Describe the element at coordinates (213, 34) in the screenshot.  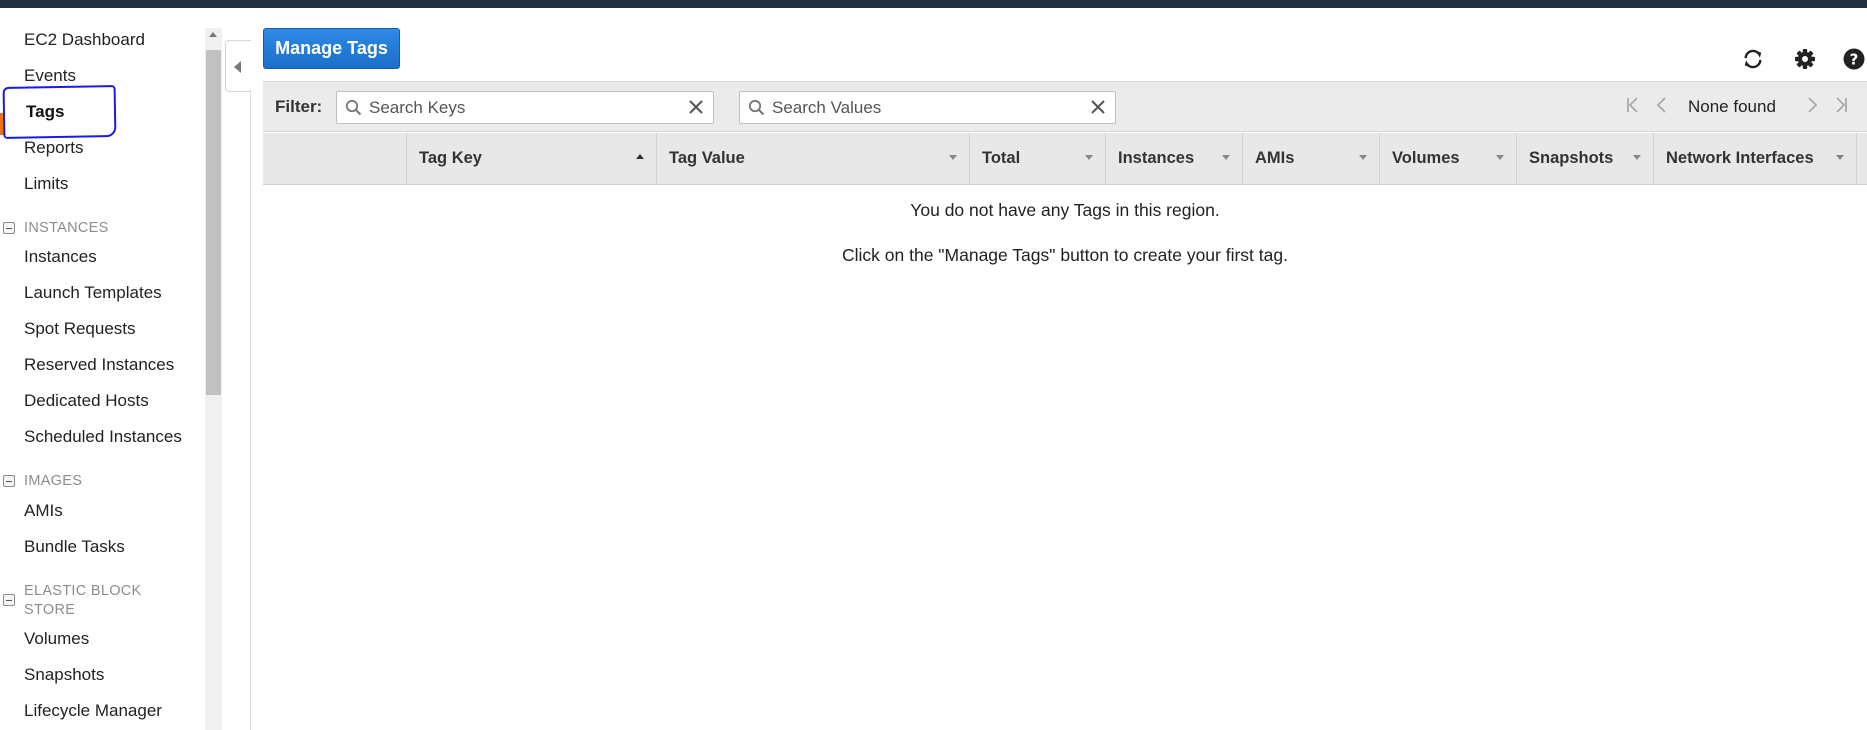
I see `scroll-up-icon` at that location.